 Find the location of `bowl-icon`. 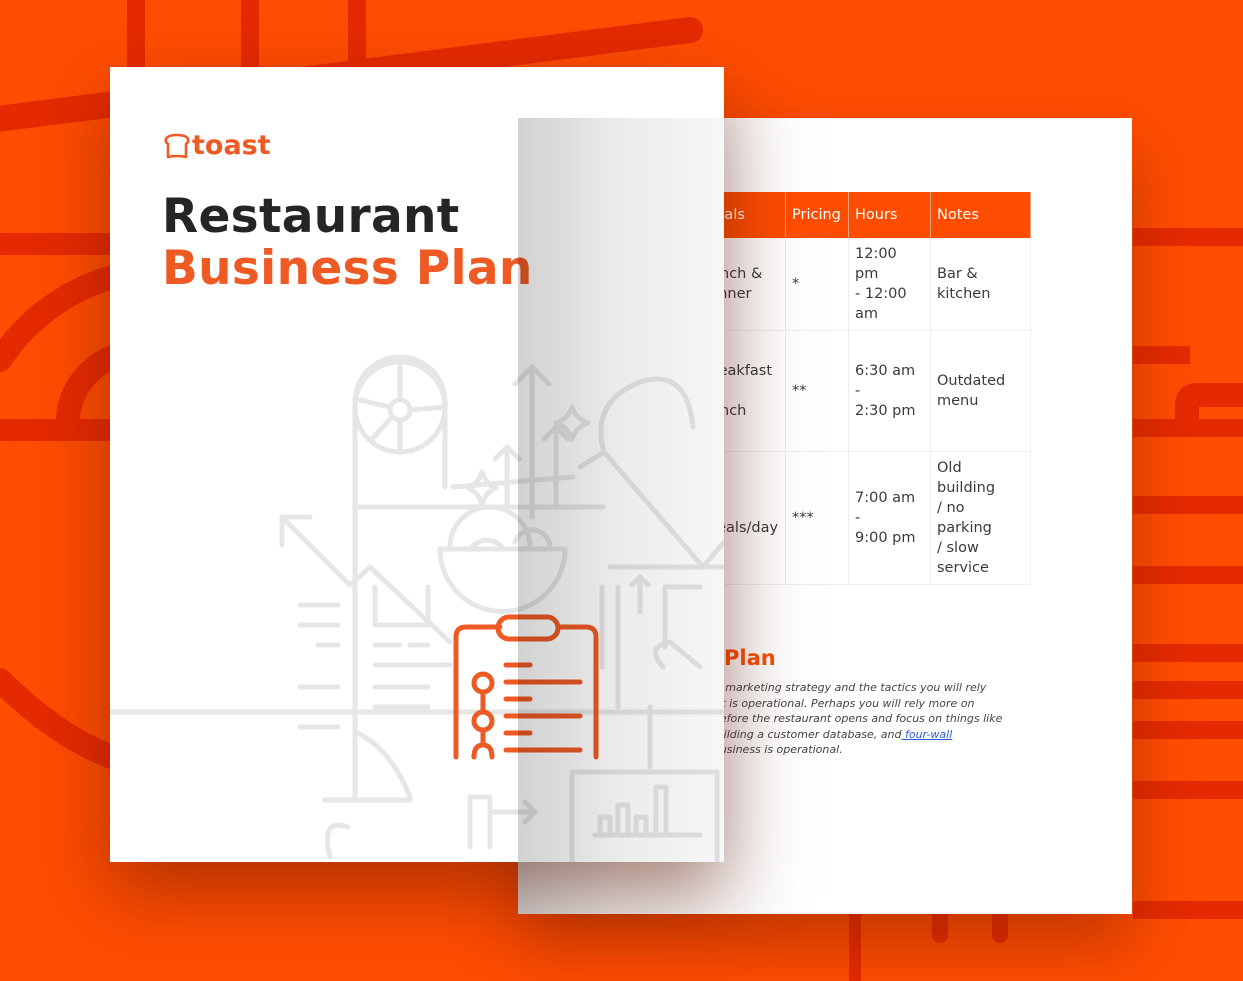

bowl-icon is located at coordinates (502, 580).